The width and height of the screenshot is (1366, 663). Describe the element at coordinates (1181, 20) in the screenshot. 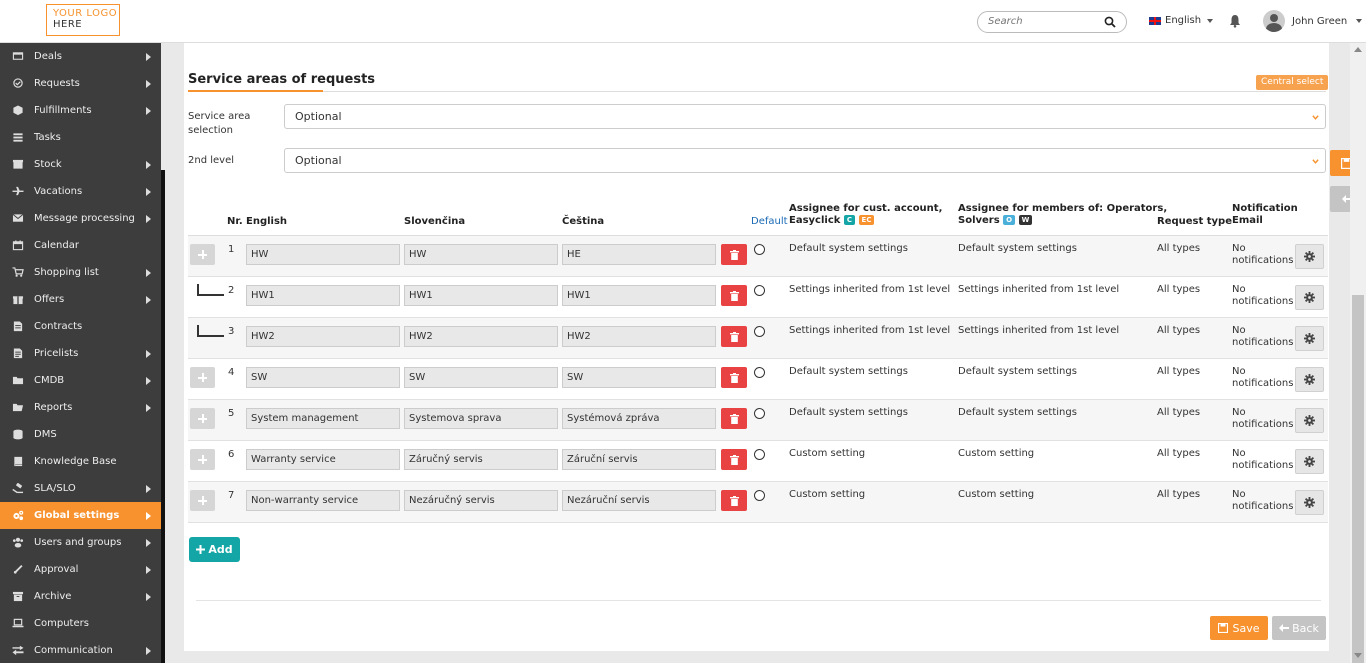

I see `language-selector: English` at that location.